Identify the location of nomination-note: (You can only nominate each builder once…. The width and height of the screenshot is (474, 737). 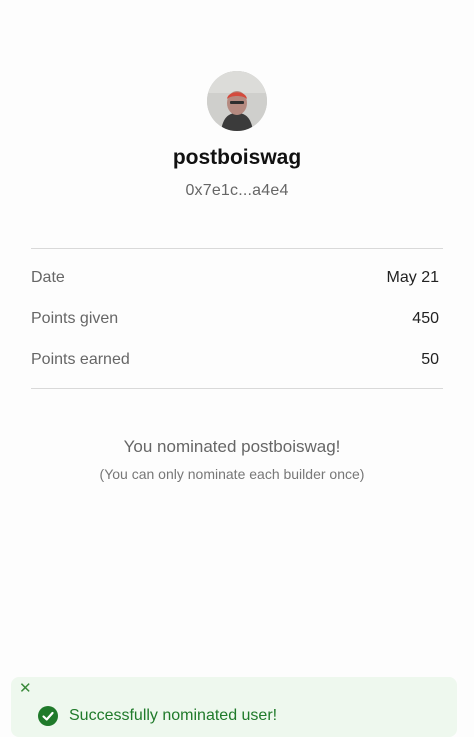
(232, 474).